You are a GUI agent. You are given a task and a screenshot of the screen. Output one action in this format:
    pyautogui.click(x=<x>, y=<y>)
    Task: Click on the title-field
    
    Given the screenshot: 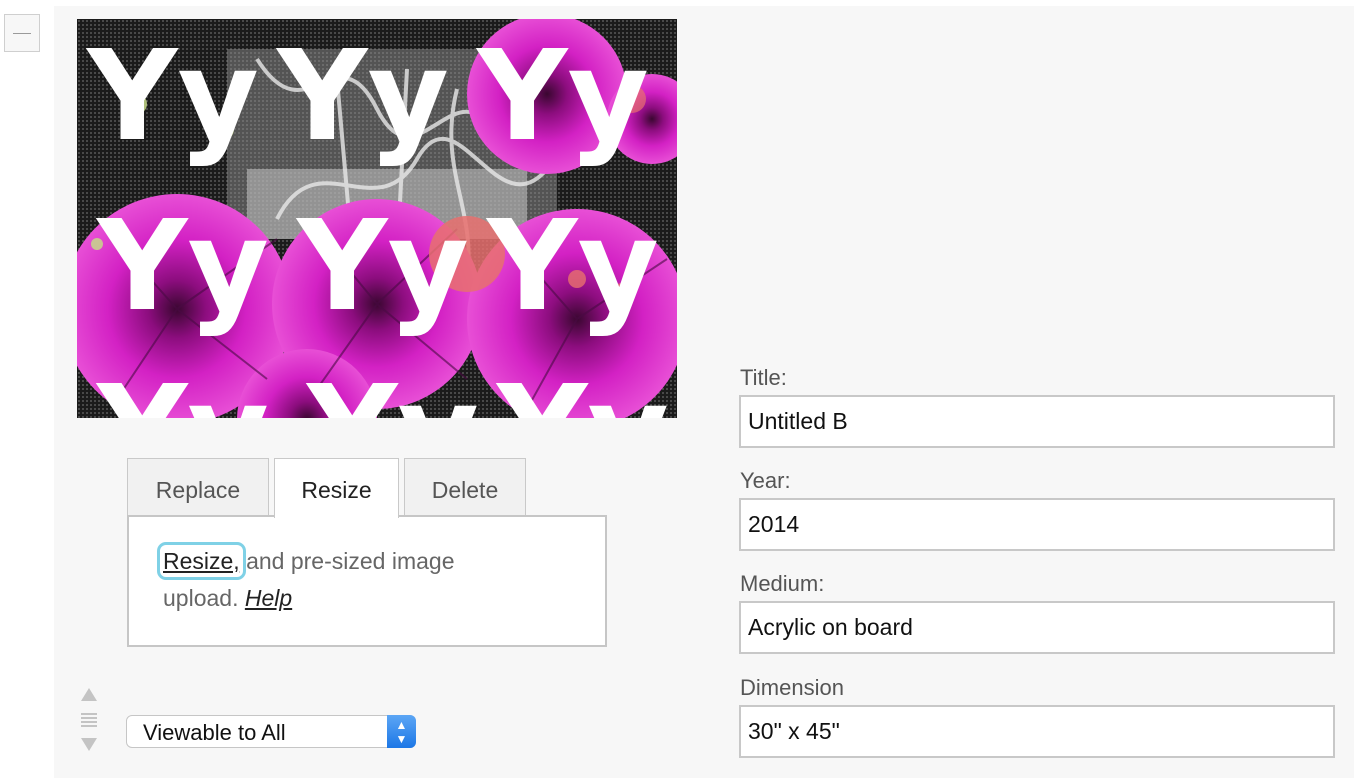 What is the action you would take?
    pyautogui.click(x=1037, y=421)
    